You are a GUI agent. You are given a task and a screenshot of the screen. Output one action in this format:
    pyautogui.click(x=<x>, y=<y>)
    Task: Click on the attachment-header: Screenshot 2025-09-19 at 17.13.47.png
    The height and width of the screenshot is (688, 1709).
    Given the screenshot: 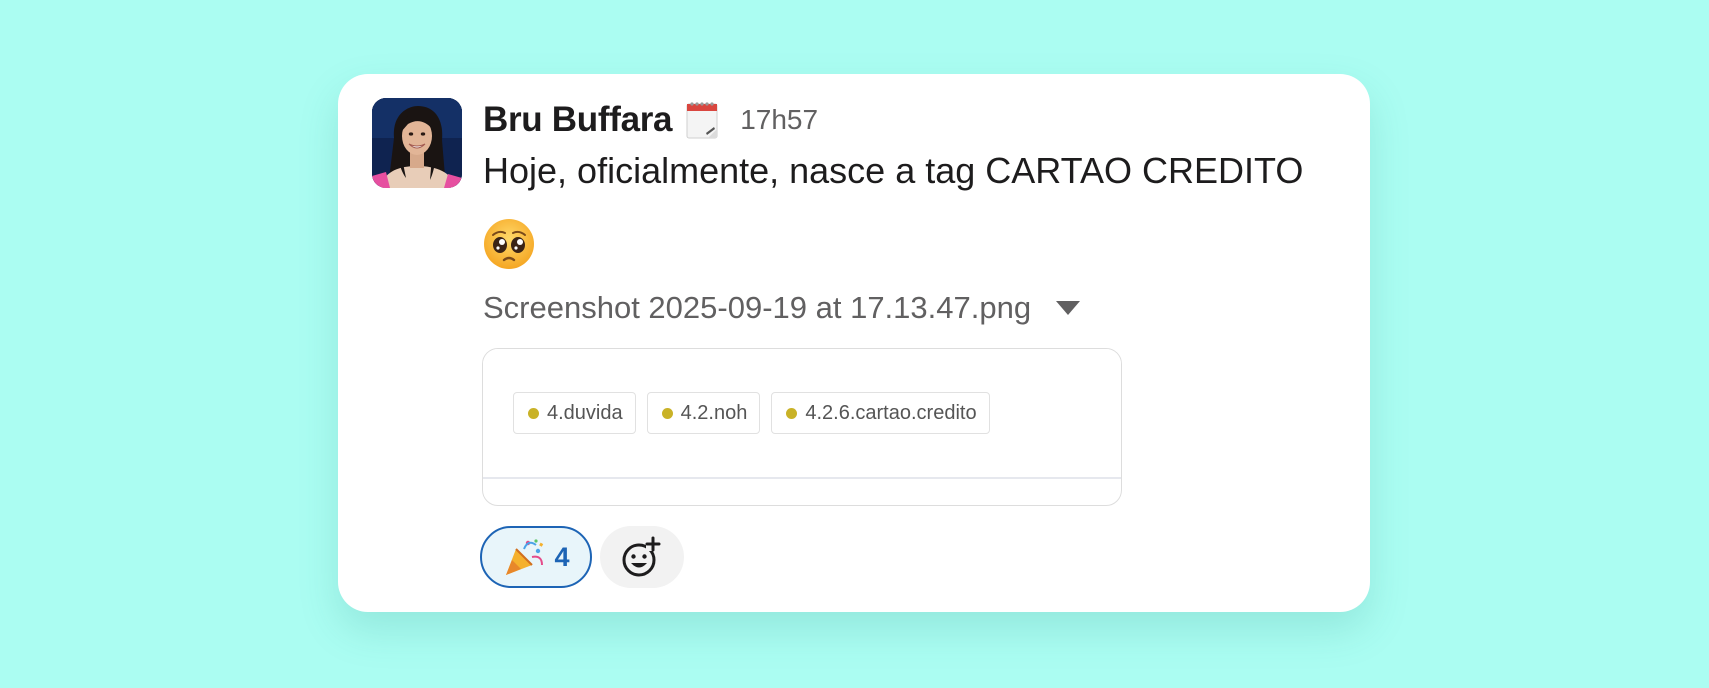 What is the action you would take?
    pyautogui.click(x=782, y=308)
    